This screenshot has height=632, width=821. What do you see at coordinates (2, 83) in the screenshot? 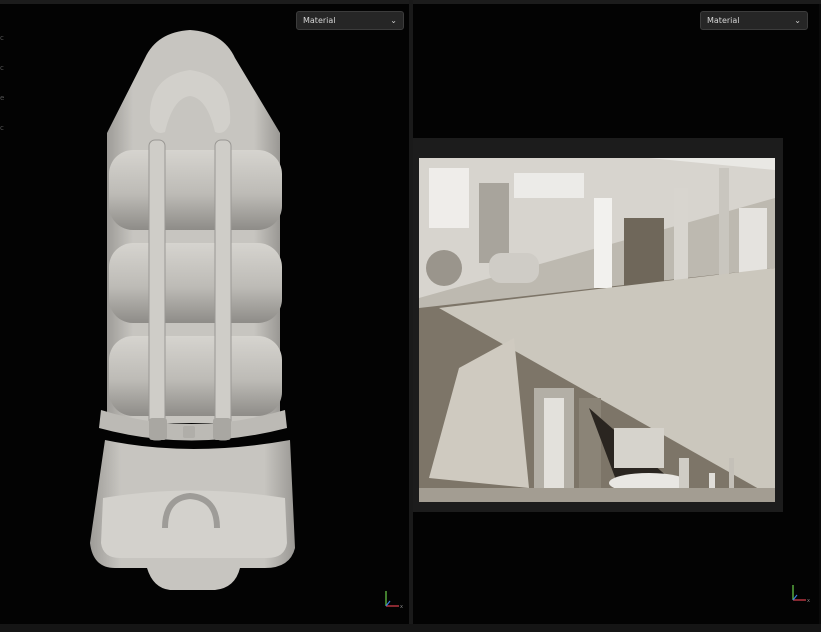
I see `left-edge-markers: ccec` at bounding box center [2, 83].